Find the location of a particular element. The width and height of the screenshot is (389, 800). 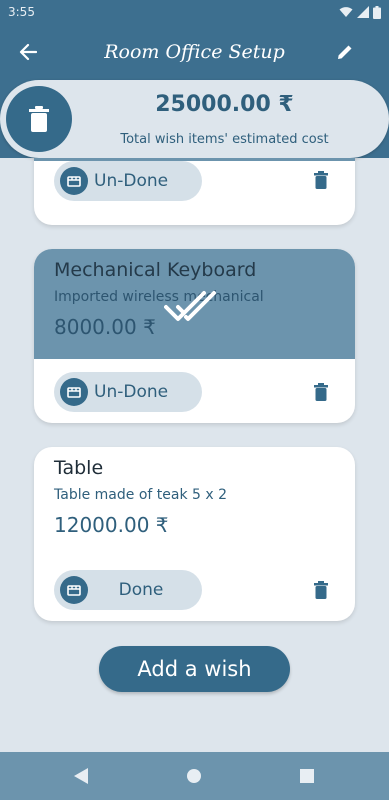

toggle-label: Done is located at coordinates (141, 590).